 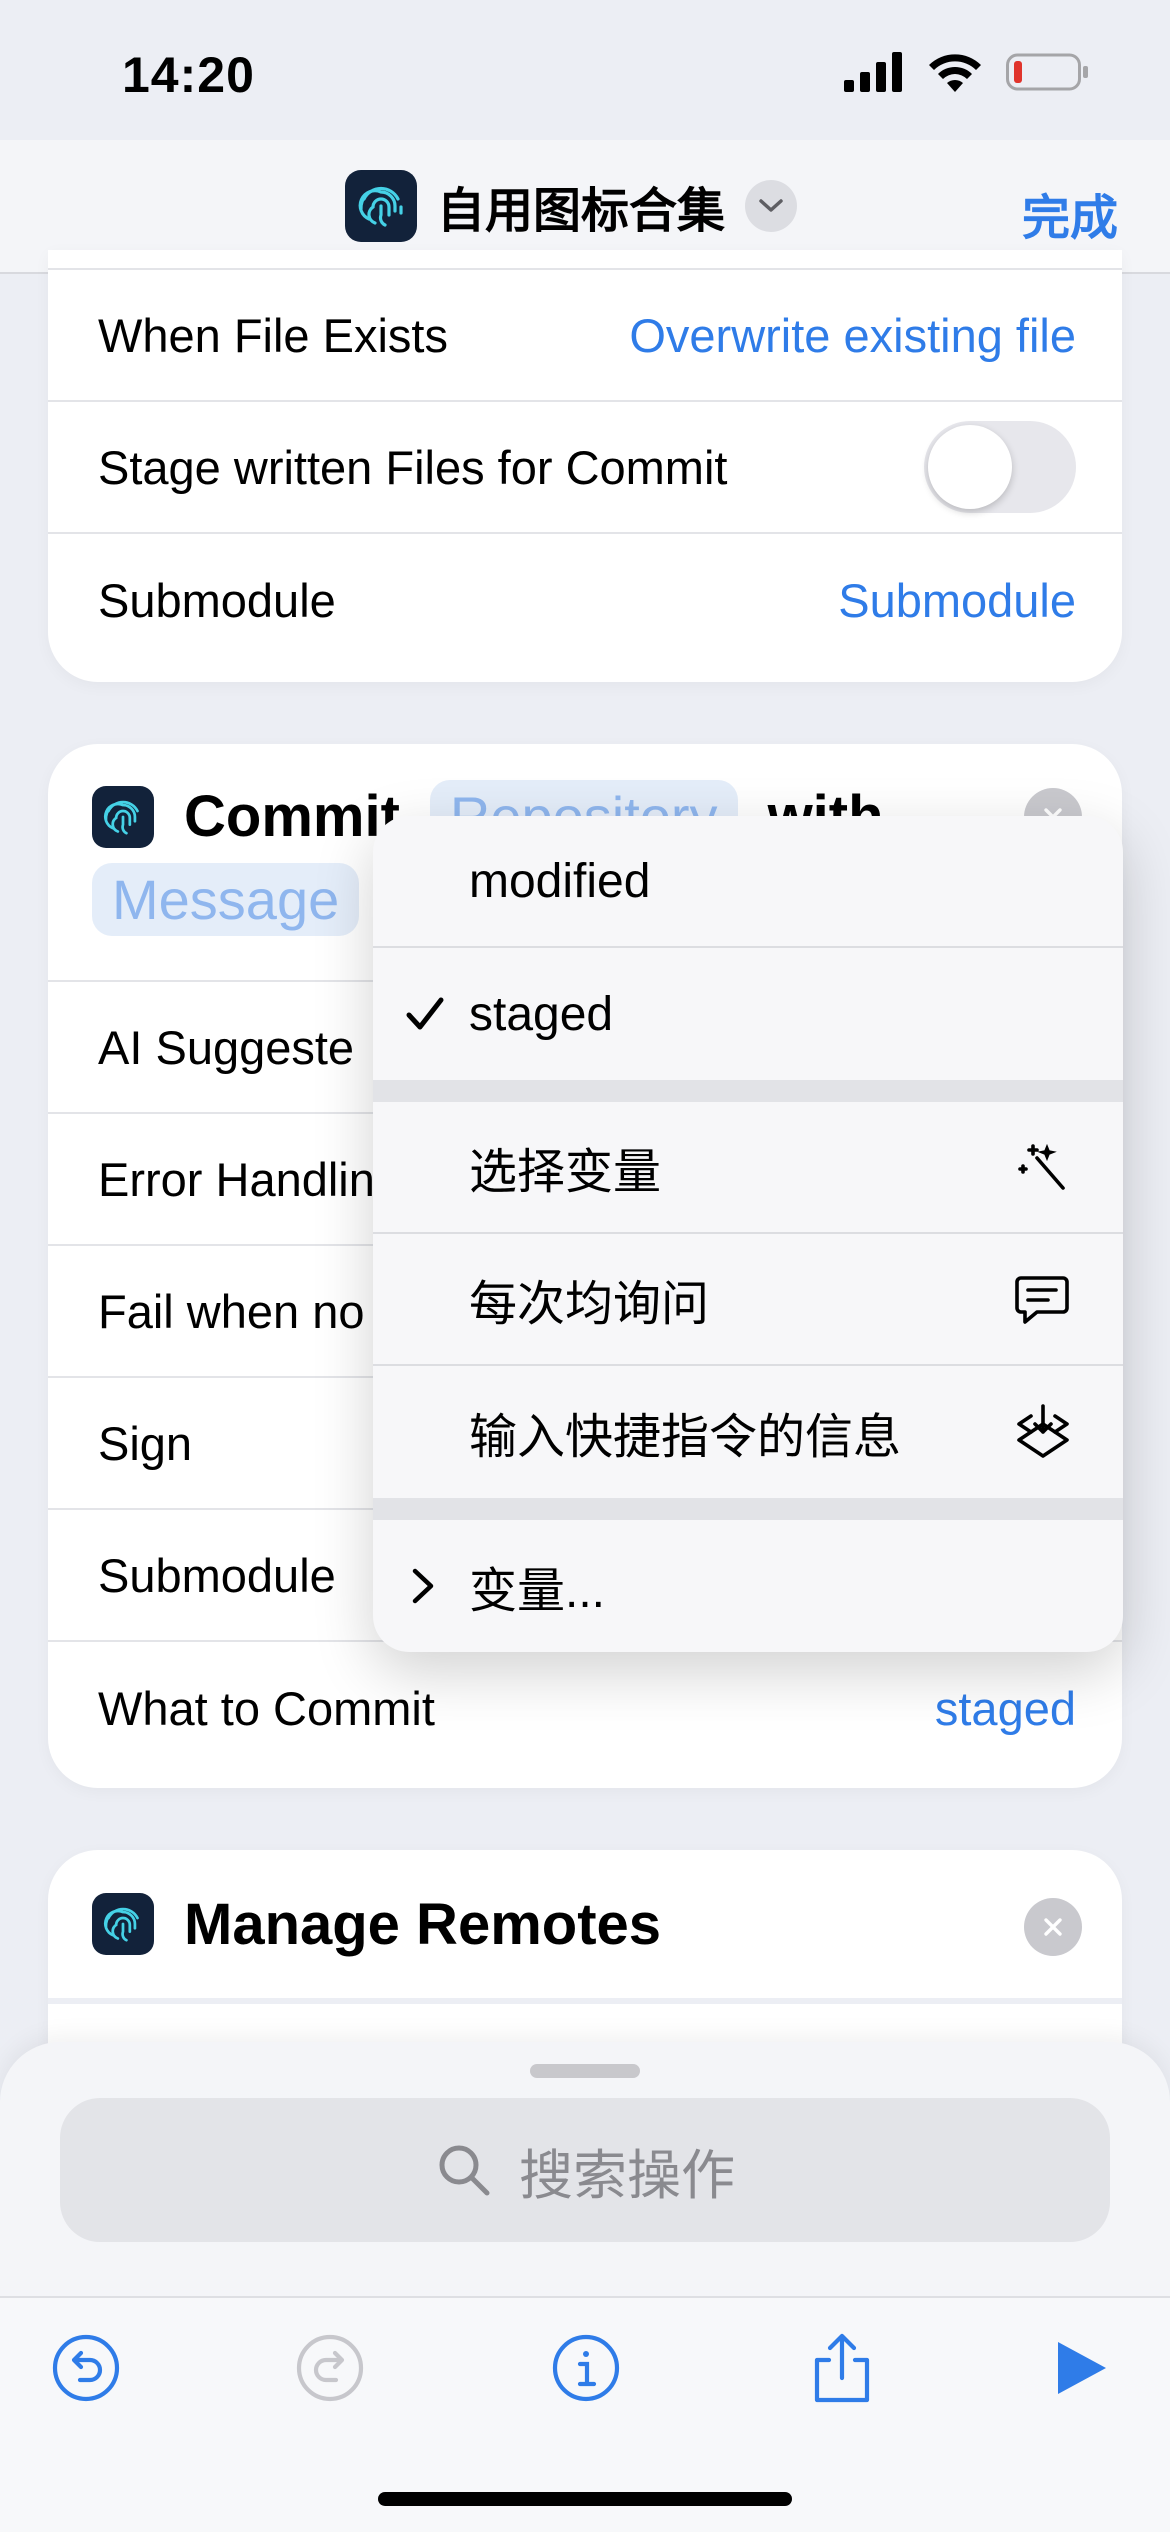 I want to click on remove-action-icon, so click(x=1053, y=1927).